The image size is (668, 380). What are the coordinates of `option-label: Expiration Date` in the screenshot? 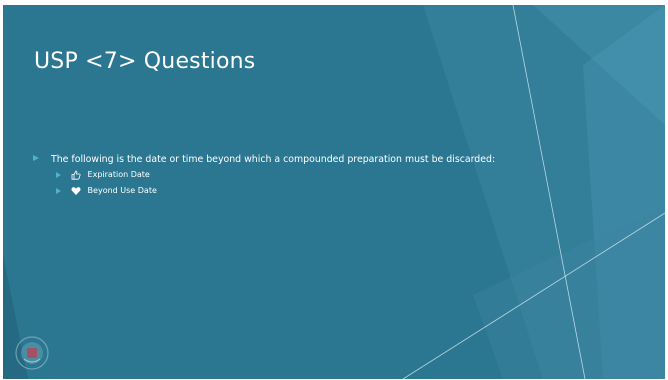 It's located at (118, 174).